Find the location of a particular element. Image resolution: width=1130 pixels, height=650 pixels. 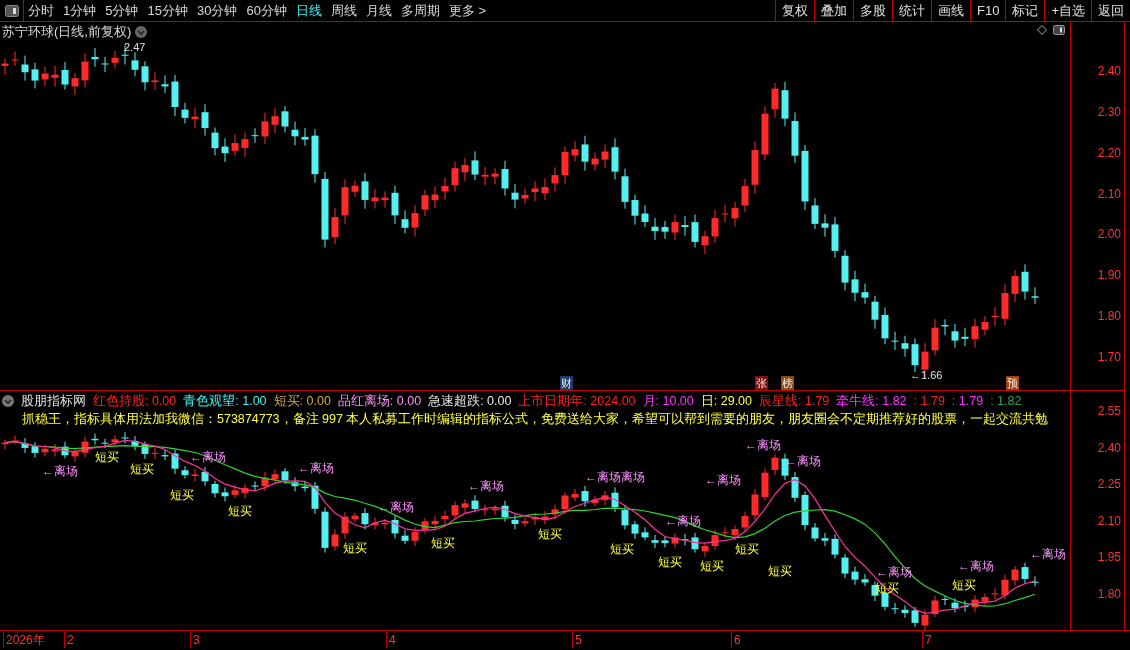

price-tick-label: 2.30 is located at coordinates (1109, 112).